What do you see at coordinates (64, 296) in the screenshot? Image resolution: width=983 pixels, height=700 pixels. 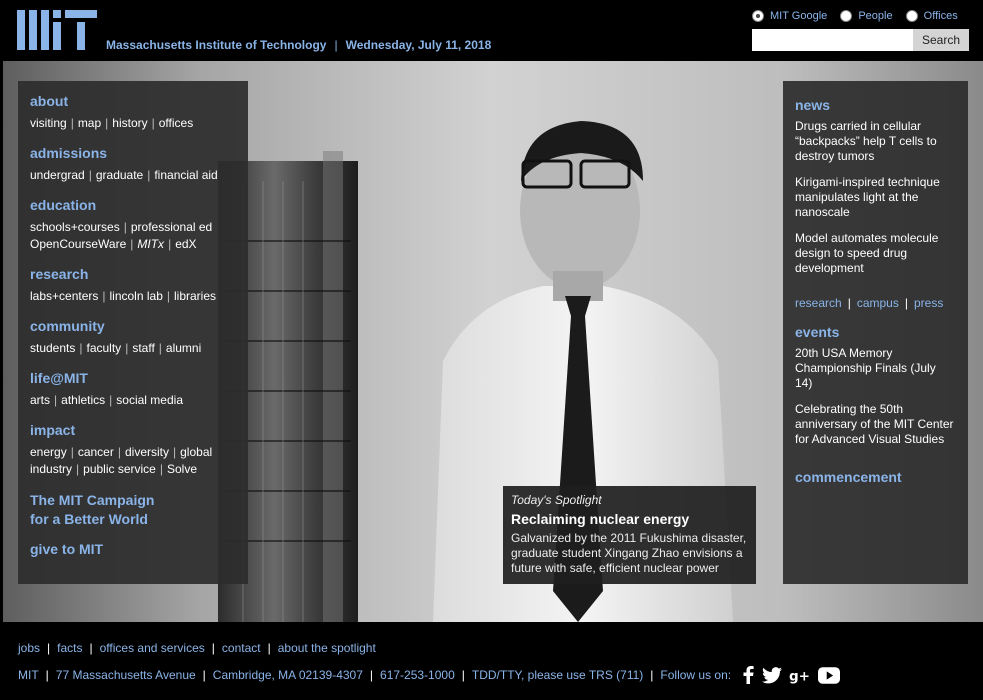 I see `nav-link-labs-centers: labs+centers` at bounding box center [64, 296].